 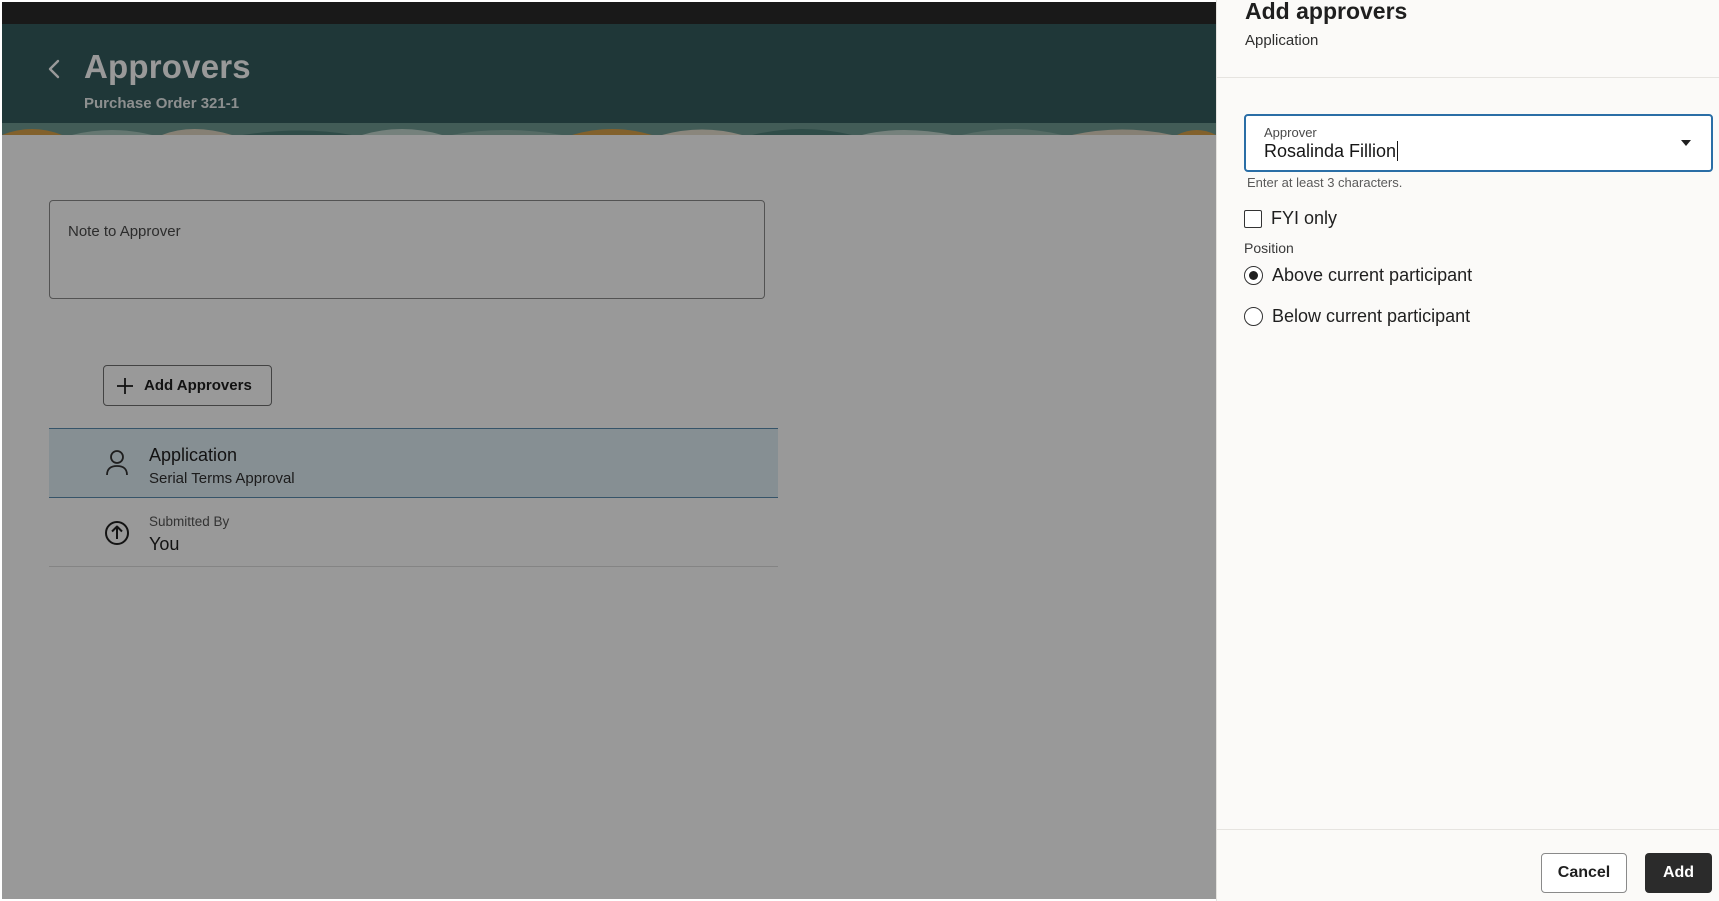 What do you see at coordinates (1398, 151) in the screenshot?
I see `text-caret` at bounding box center [1398, 151].